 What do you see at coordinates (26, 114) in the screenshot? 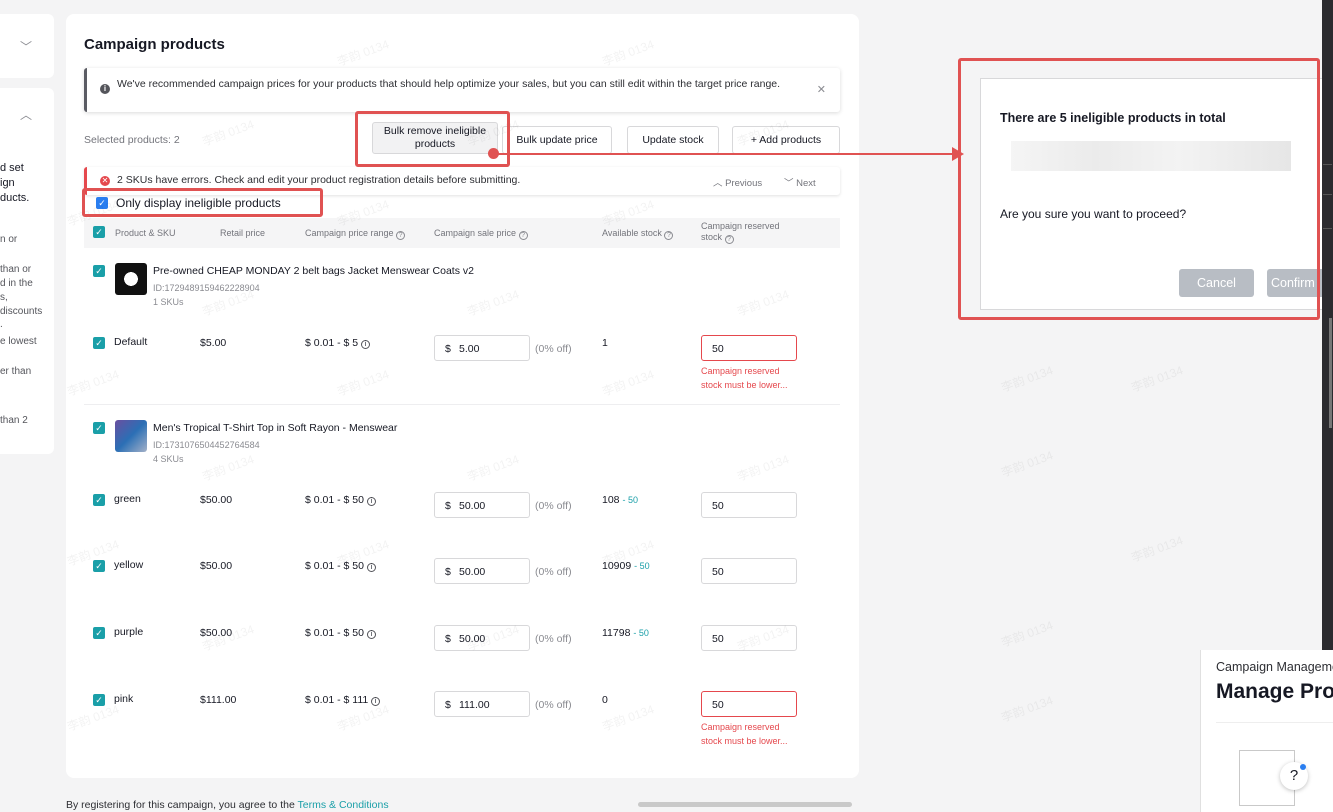
I see `chevron-up-icon: ︿` at bounding box center [26, 114].